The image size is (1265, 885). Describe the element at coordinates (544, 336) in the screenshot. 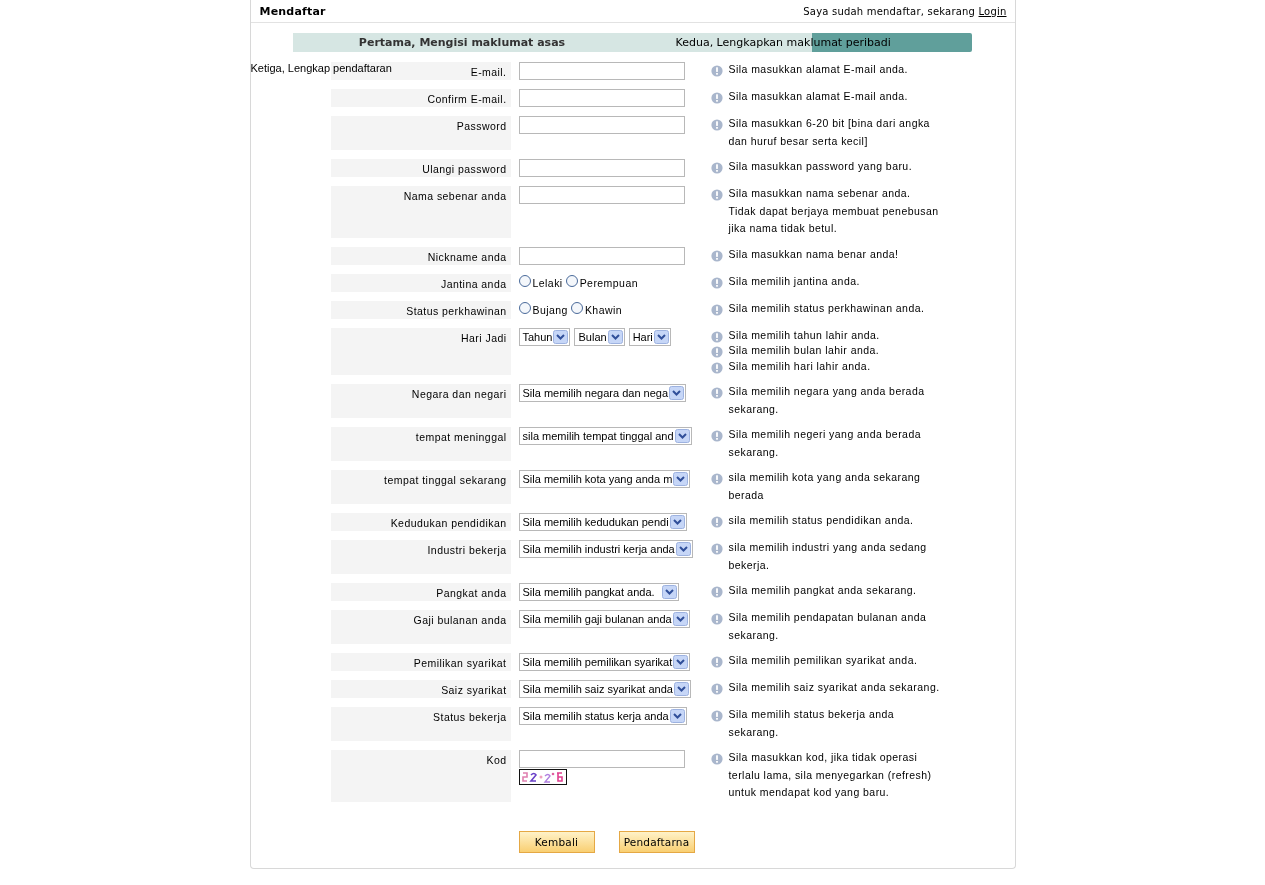

I see `dropdown: Tahun` at that location.